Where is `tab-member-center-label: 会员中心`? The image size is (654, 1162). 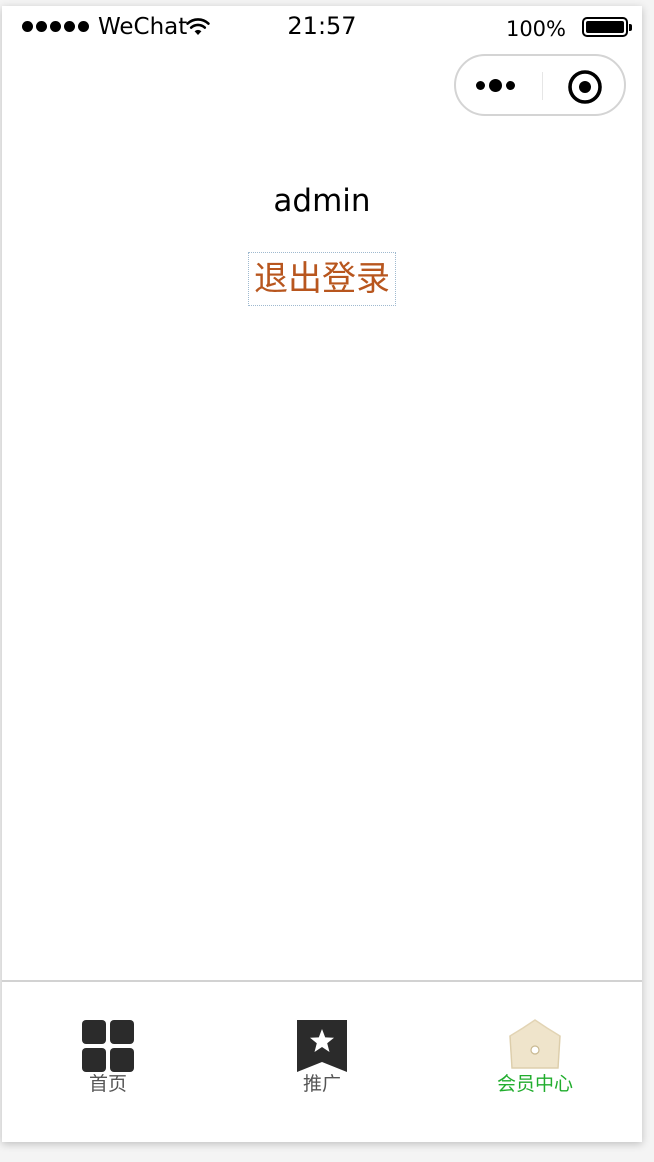 tab-member-center-label: 会员中心 is located at coordinates (534, 1084).